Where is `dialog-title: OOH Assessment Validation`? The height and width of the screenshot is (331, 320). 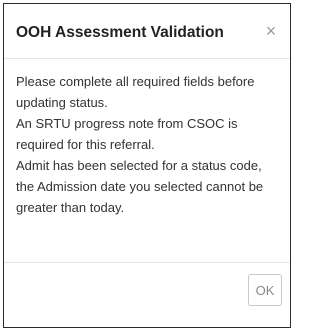 dialog-title: OOH Assessment Validation is located at coordinates (120, 32).